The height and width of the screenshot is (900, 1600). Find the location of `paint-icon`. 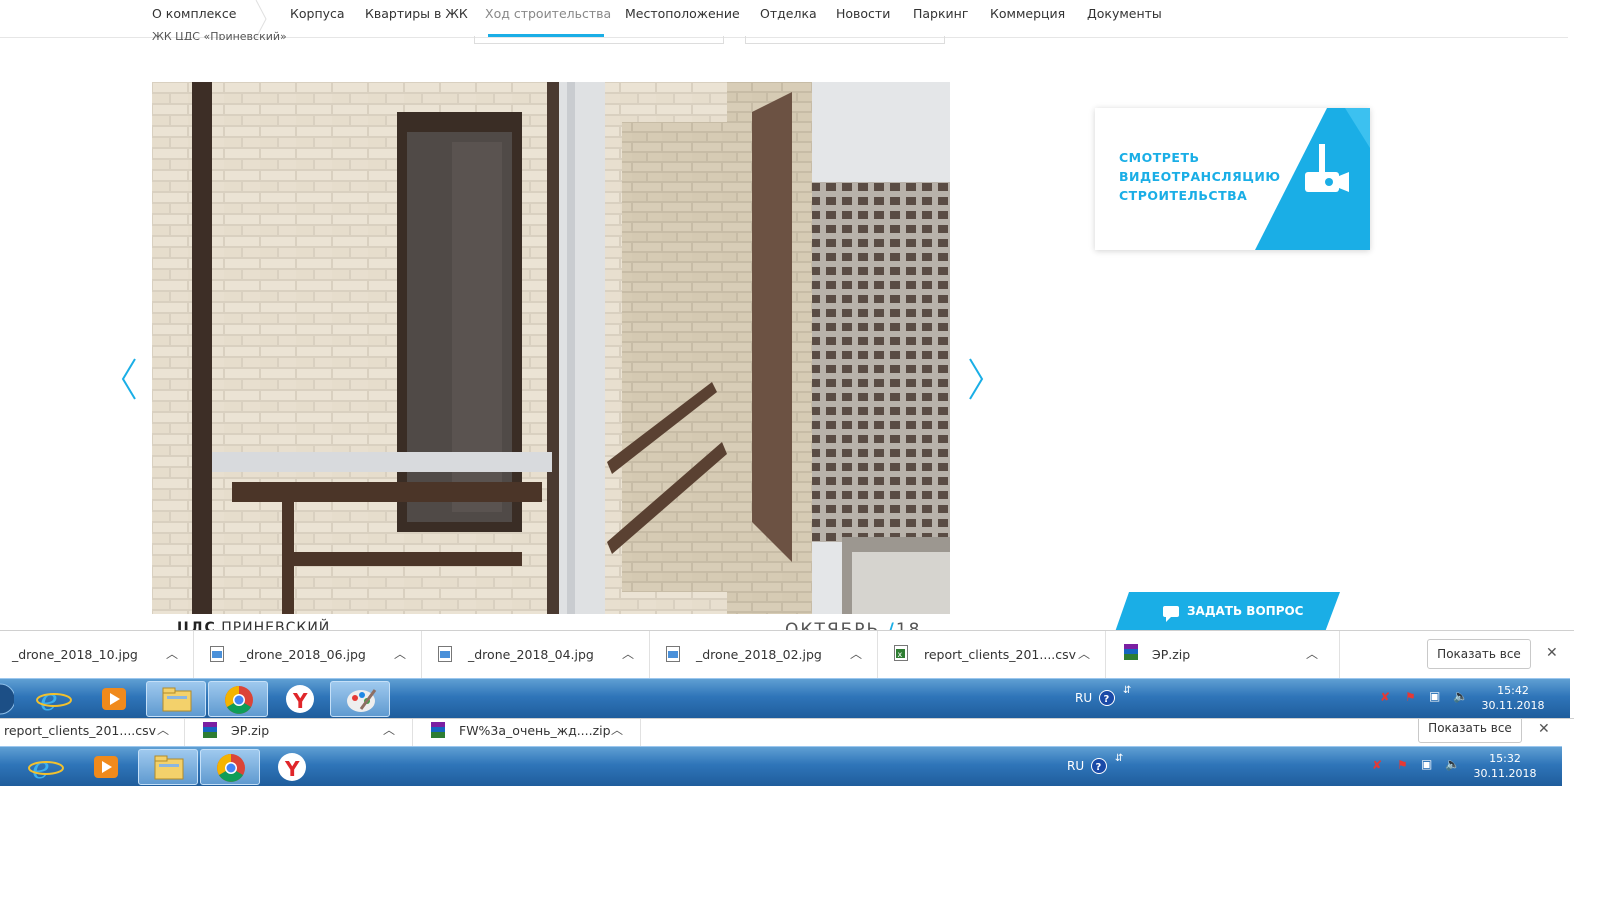

paint-icon is located at coordinates (362, 700).